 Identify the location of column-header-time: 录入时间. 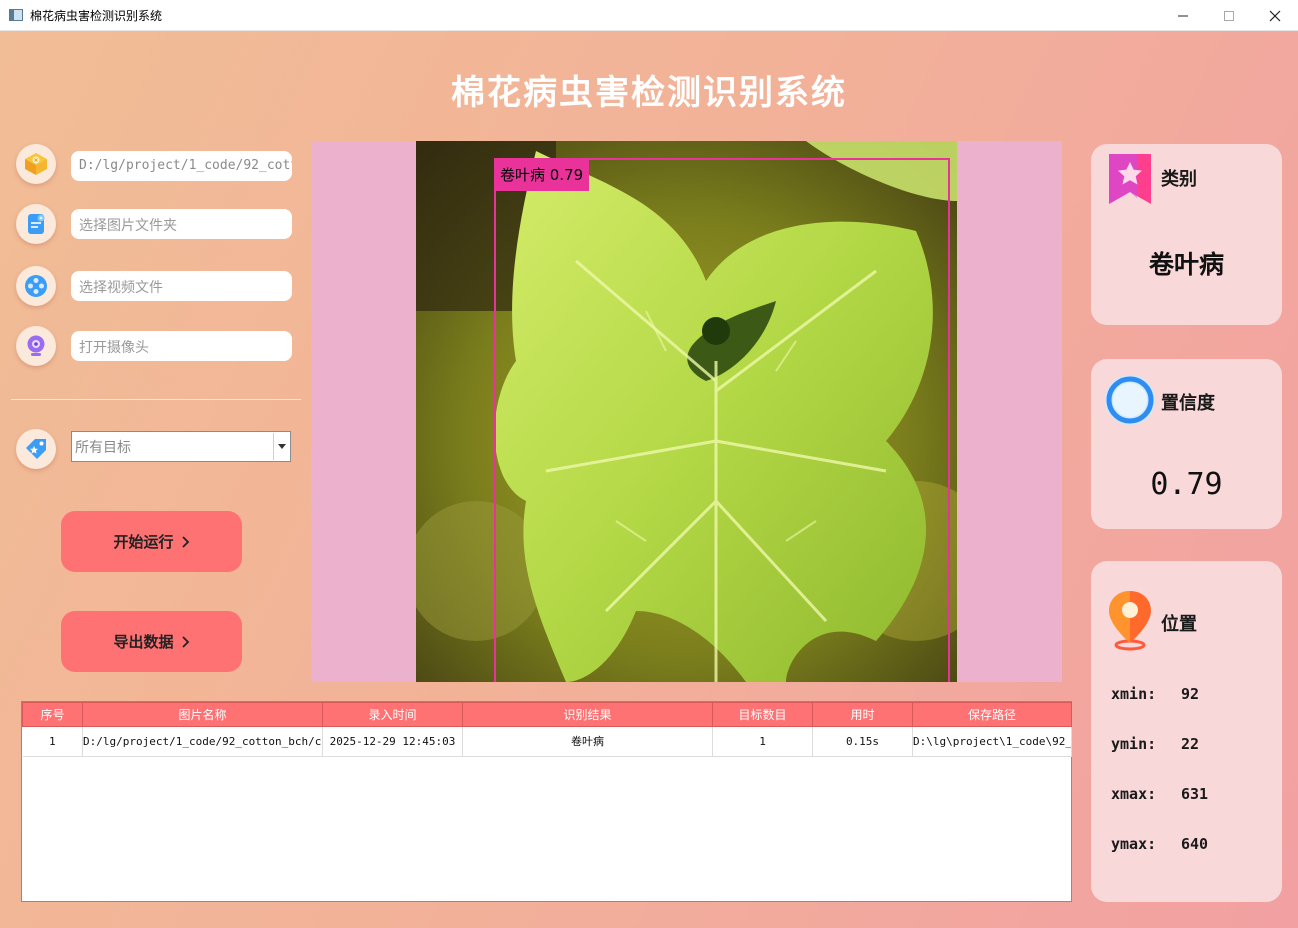
(392, 714).